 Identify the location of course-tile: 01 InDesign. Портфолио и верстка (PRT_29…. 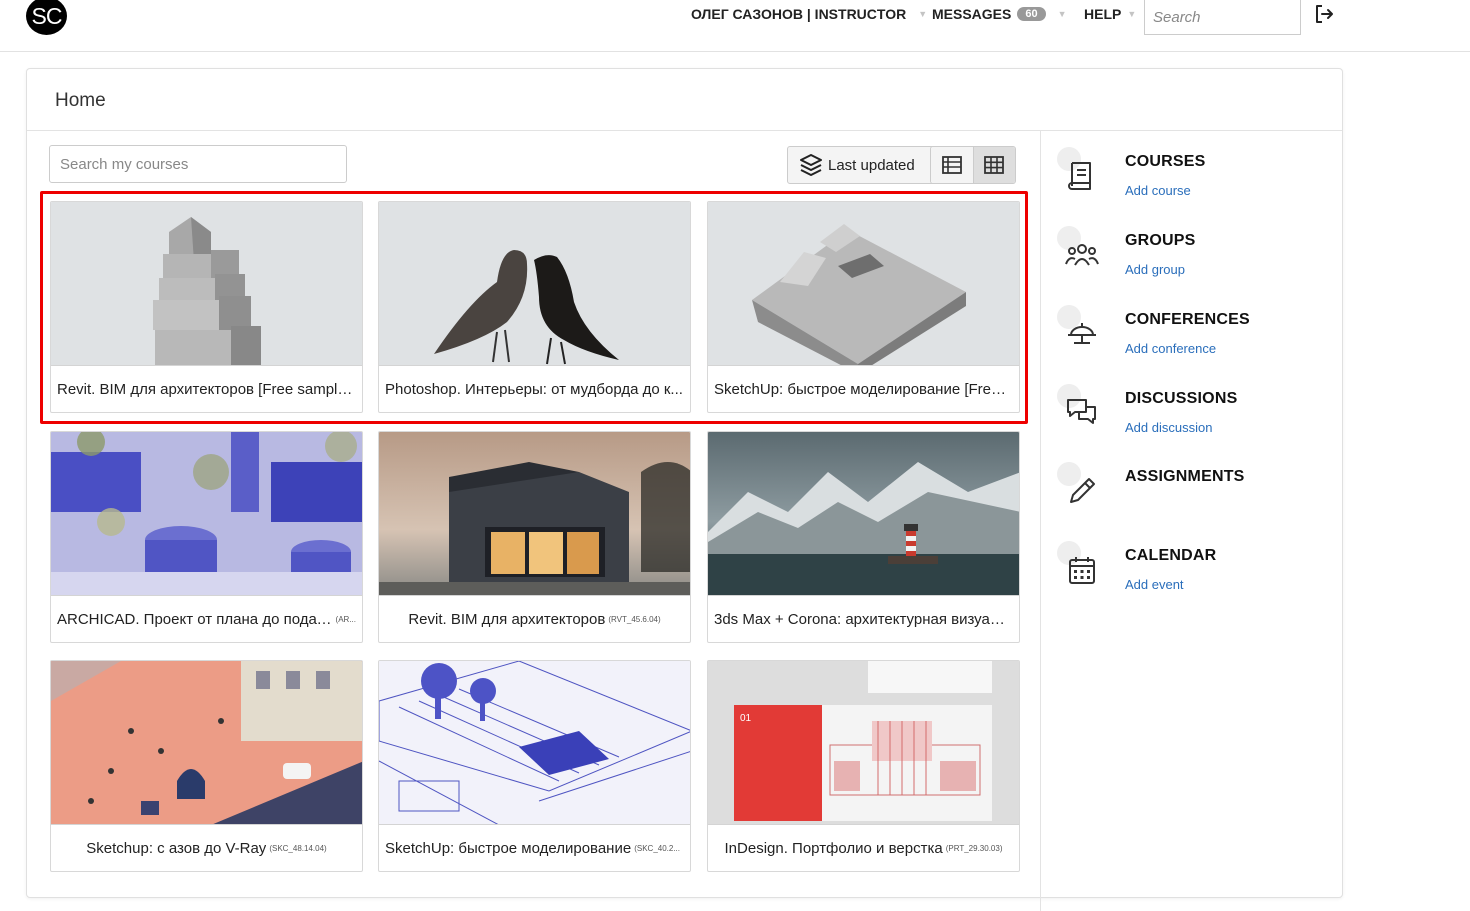
(863, 766).